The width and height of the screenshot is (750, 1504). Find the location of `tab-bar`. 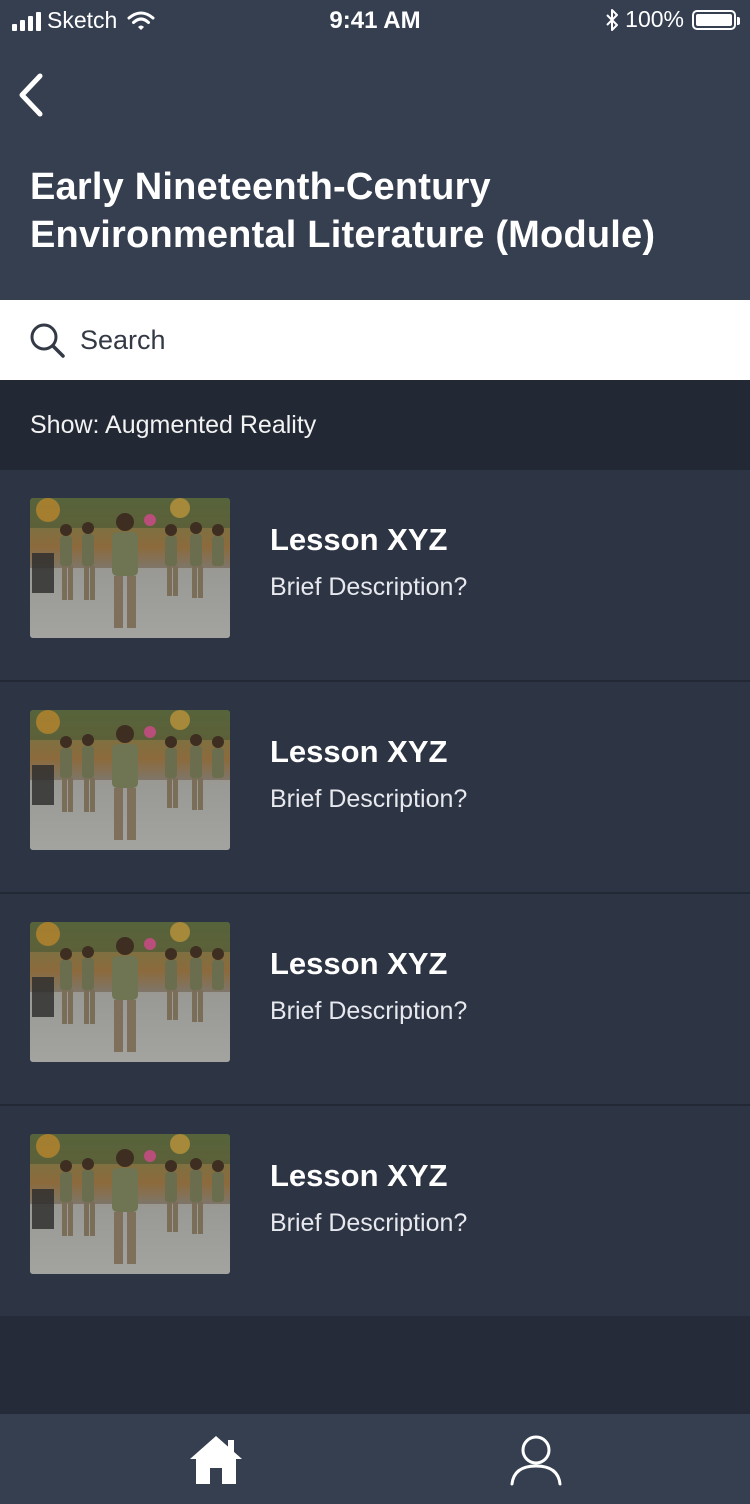

tab-bar is located at coordinates (375, 1459).